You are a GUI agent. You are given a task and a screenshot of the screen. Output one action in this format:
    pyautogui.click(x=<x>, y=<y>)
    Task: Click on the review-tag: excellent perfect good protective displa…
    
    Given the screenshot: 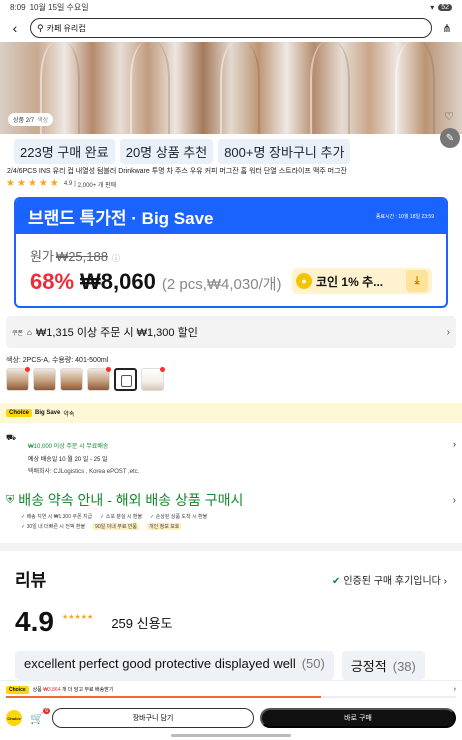 What is the action you would take?
    pyautogui.click(x=174, y=665)
    